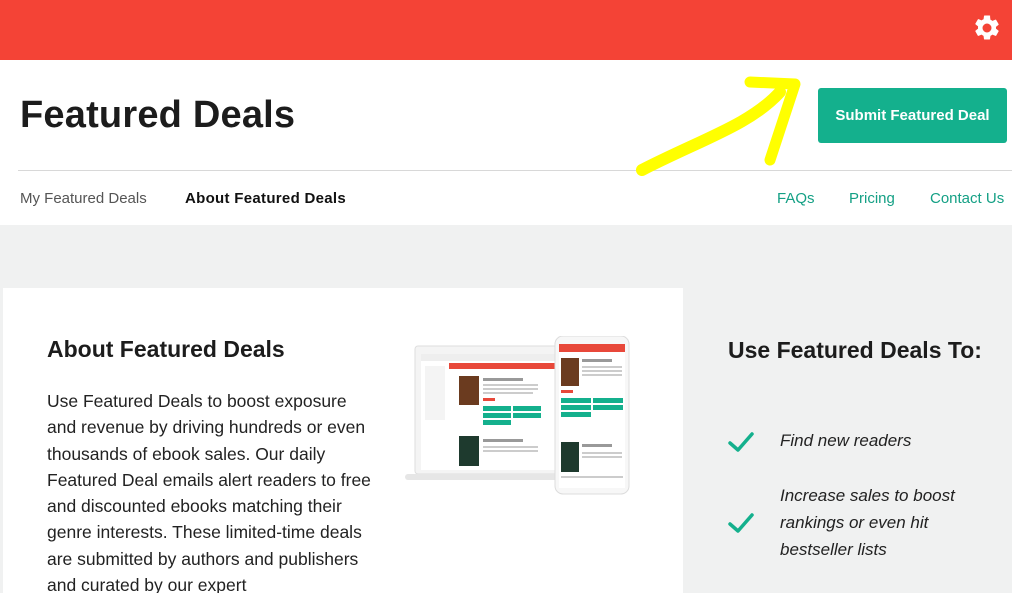 The image size is (1012, 593). What do you see at coordinates (158, 115) in the screenshot?
I see `page-title: Featured Deals` at bounding box center [158, 115].